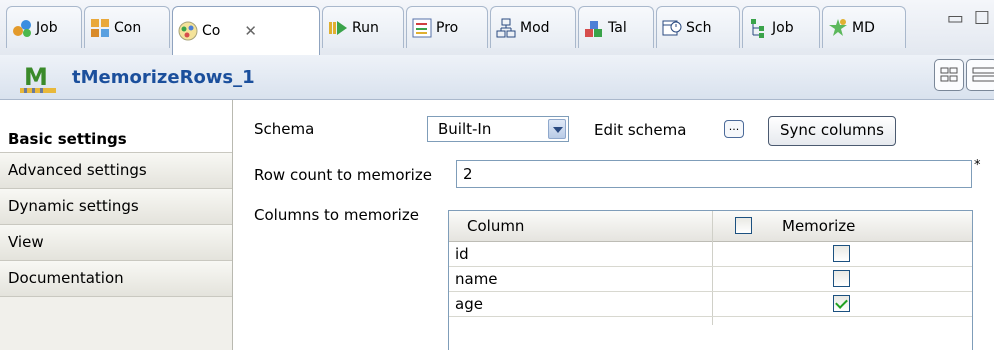  Describe the element at coordinates (818, 226) in the screenshot. I see `memorize-header: Memorize` at that location.